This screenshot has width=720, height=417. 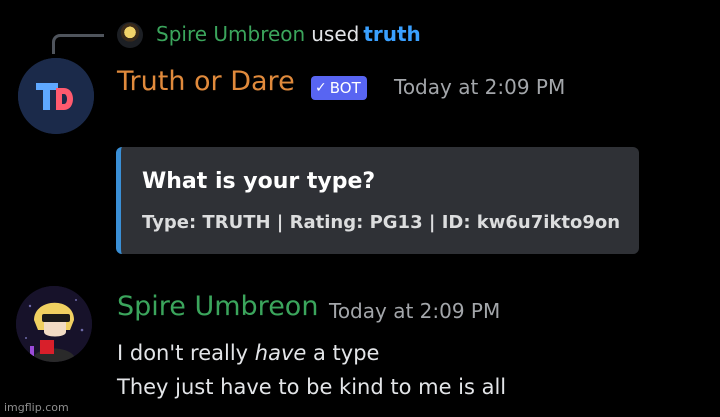 I want to click on reply-connector, so click(x=78, y=44).